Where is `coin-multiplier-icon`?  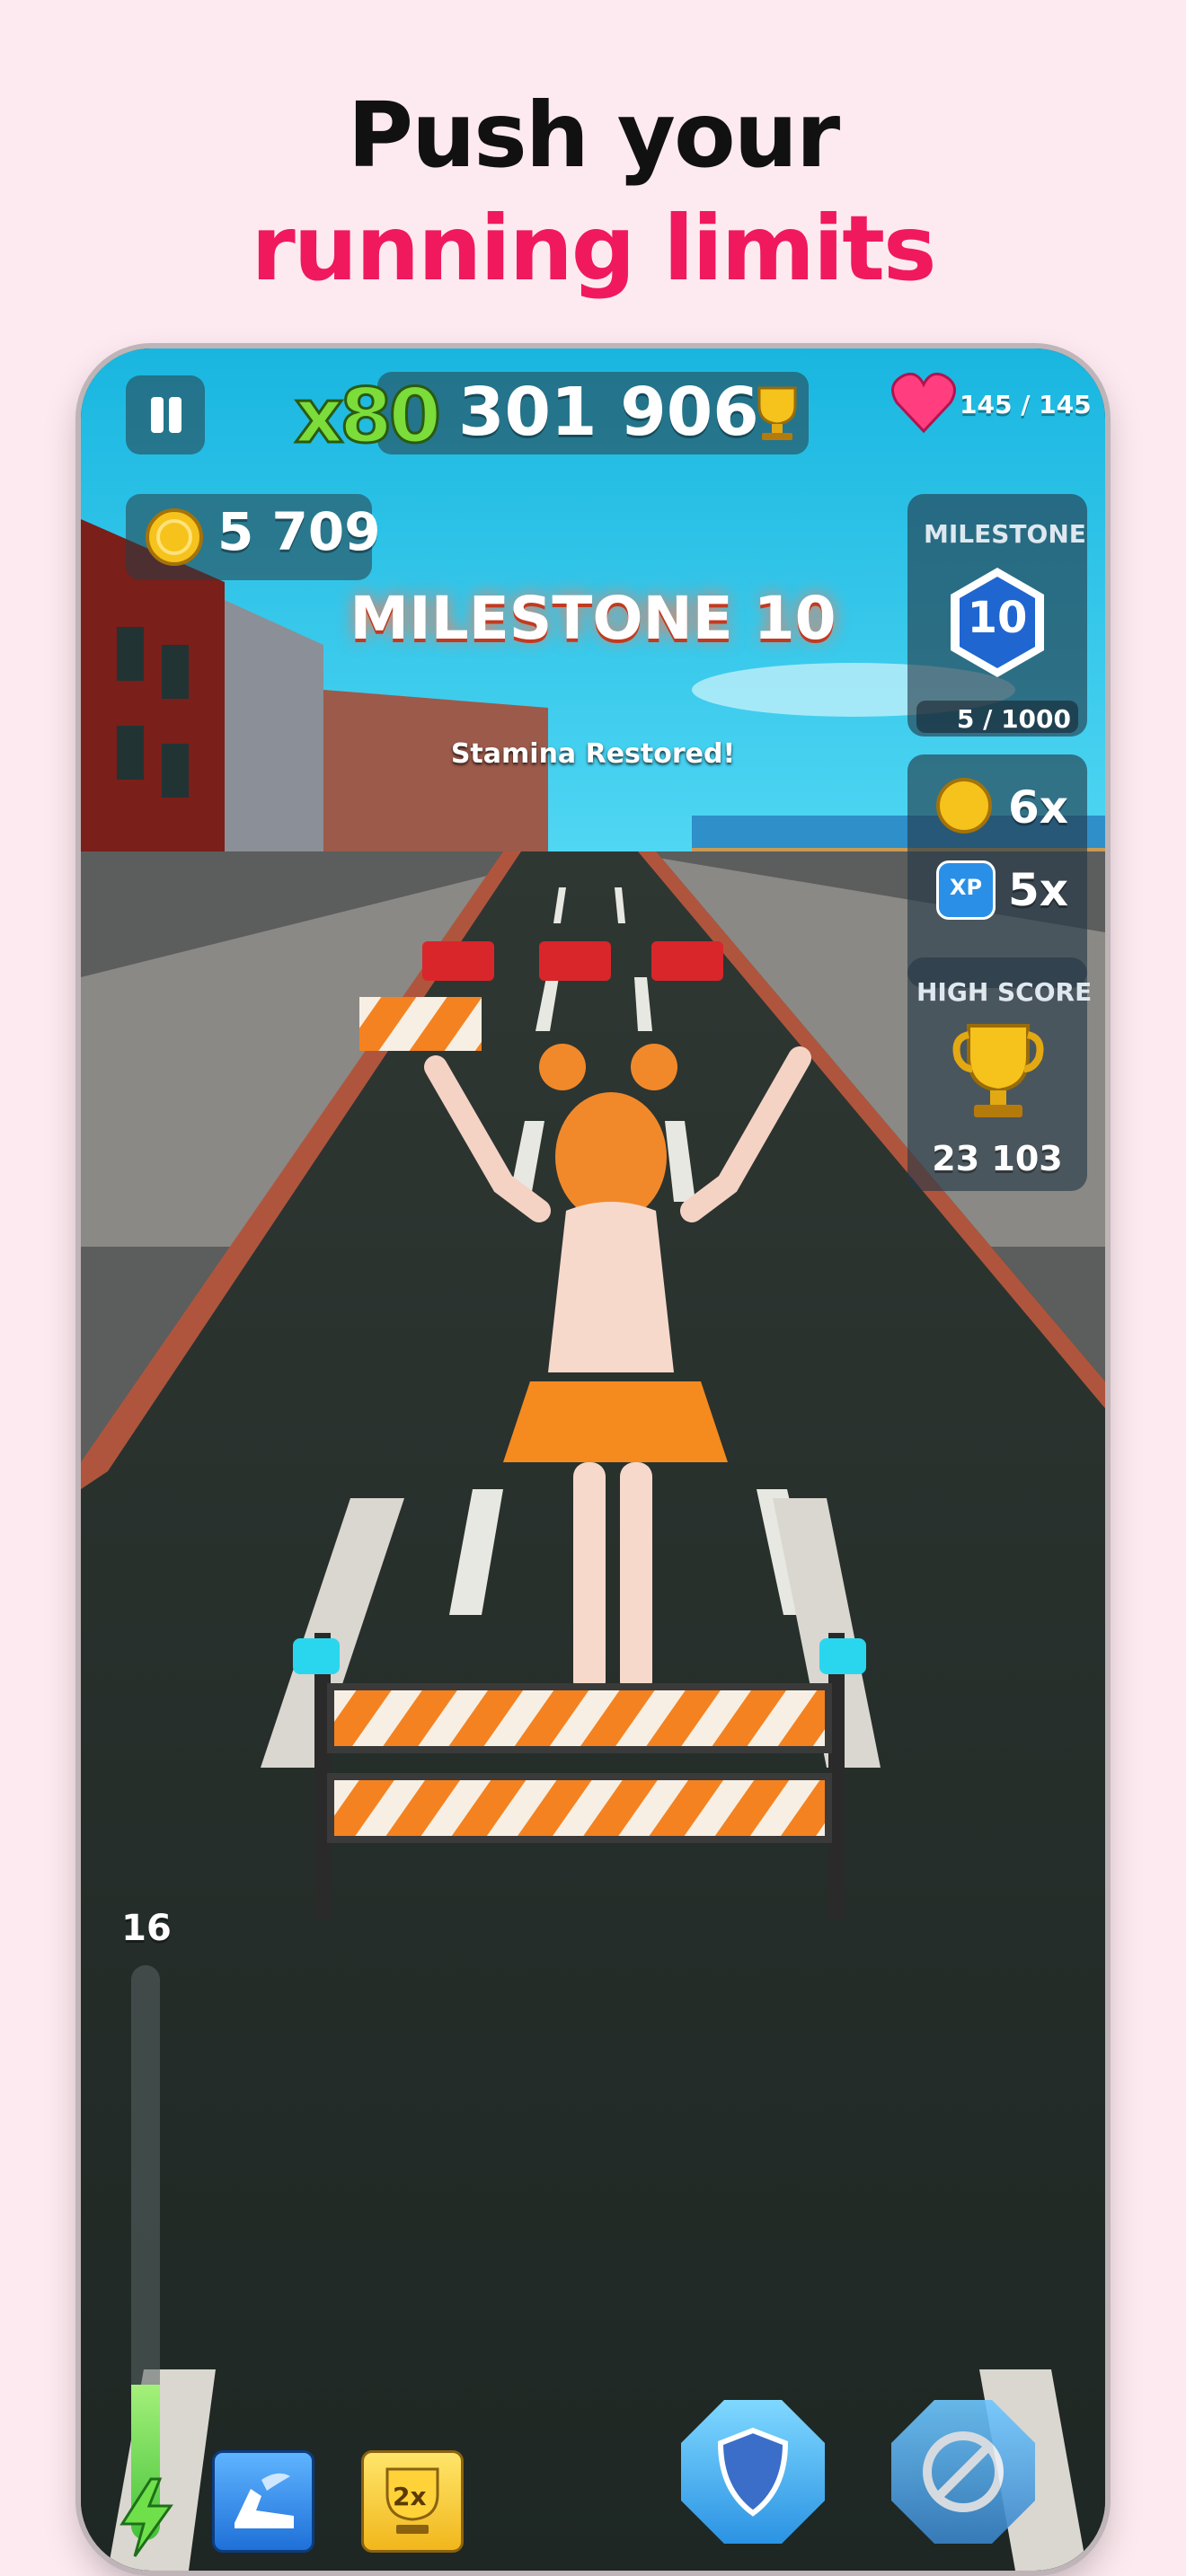
coin-multiplier-icon is located at coordinates (964, 806).